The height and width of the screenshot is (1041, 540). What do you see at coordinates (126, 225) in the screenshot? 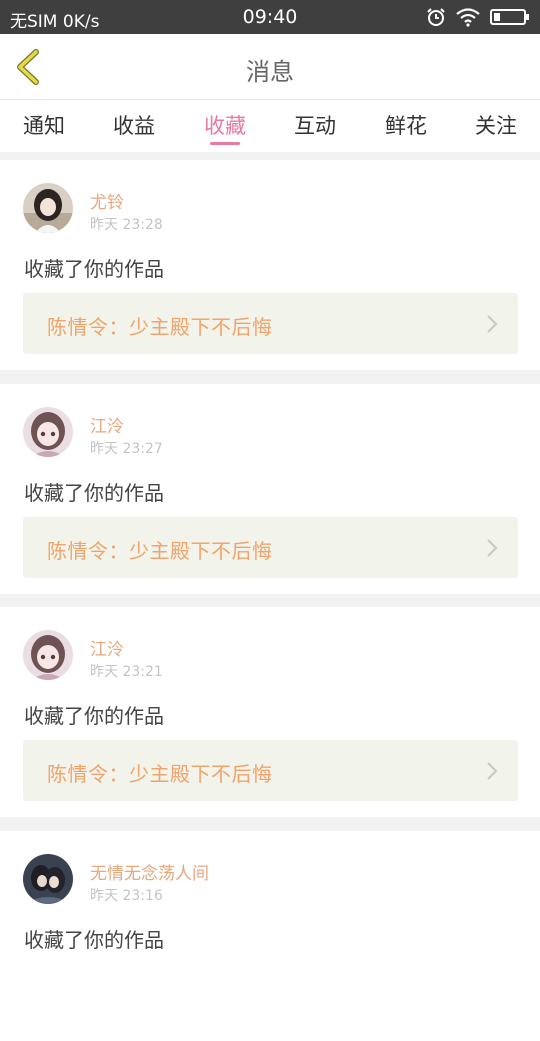
I see `timestamp: 昨天 23:28` at bounding box center [126, 225].